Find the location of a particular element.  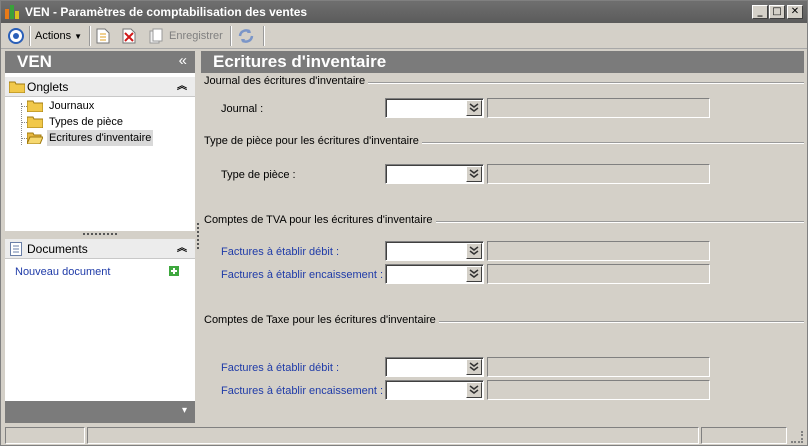

circle-target-icon is located at coordinates (16, 37).